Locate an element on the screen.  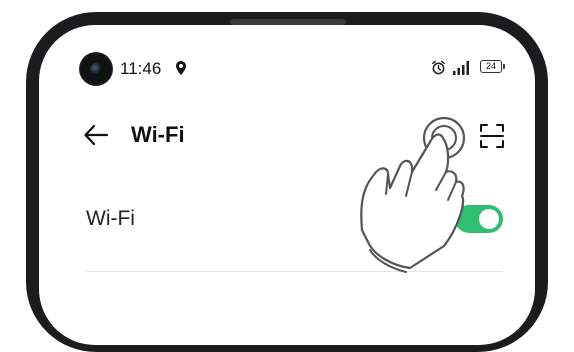
tap-hand-icon is located at coordinates (410, 197).